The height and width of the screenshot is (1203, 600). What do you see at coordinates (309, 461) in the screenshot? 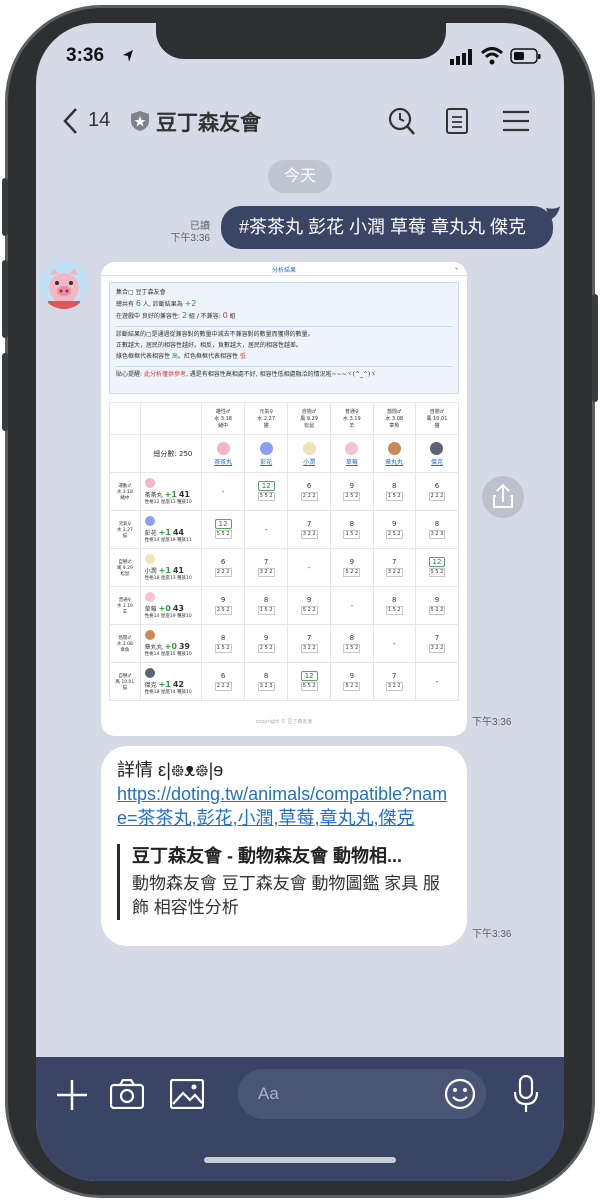
I see `column-name: 小潤` at bounding box center [309, 461].